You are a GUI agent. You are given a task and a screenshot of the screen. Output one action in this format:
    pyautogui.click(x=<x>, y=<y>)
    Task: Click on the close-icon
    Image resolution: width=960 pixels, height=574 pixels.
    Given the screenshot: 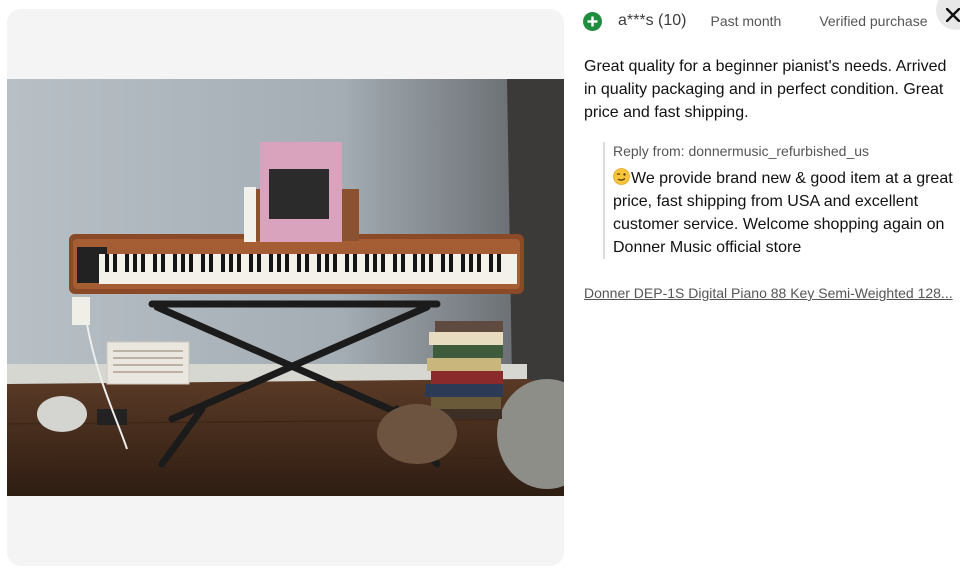 What is the action you would take?
    pyautogui.click(x=953, y=15)
    